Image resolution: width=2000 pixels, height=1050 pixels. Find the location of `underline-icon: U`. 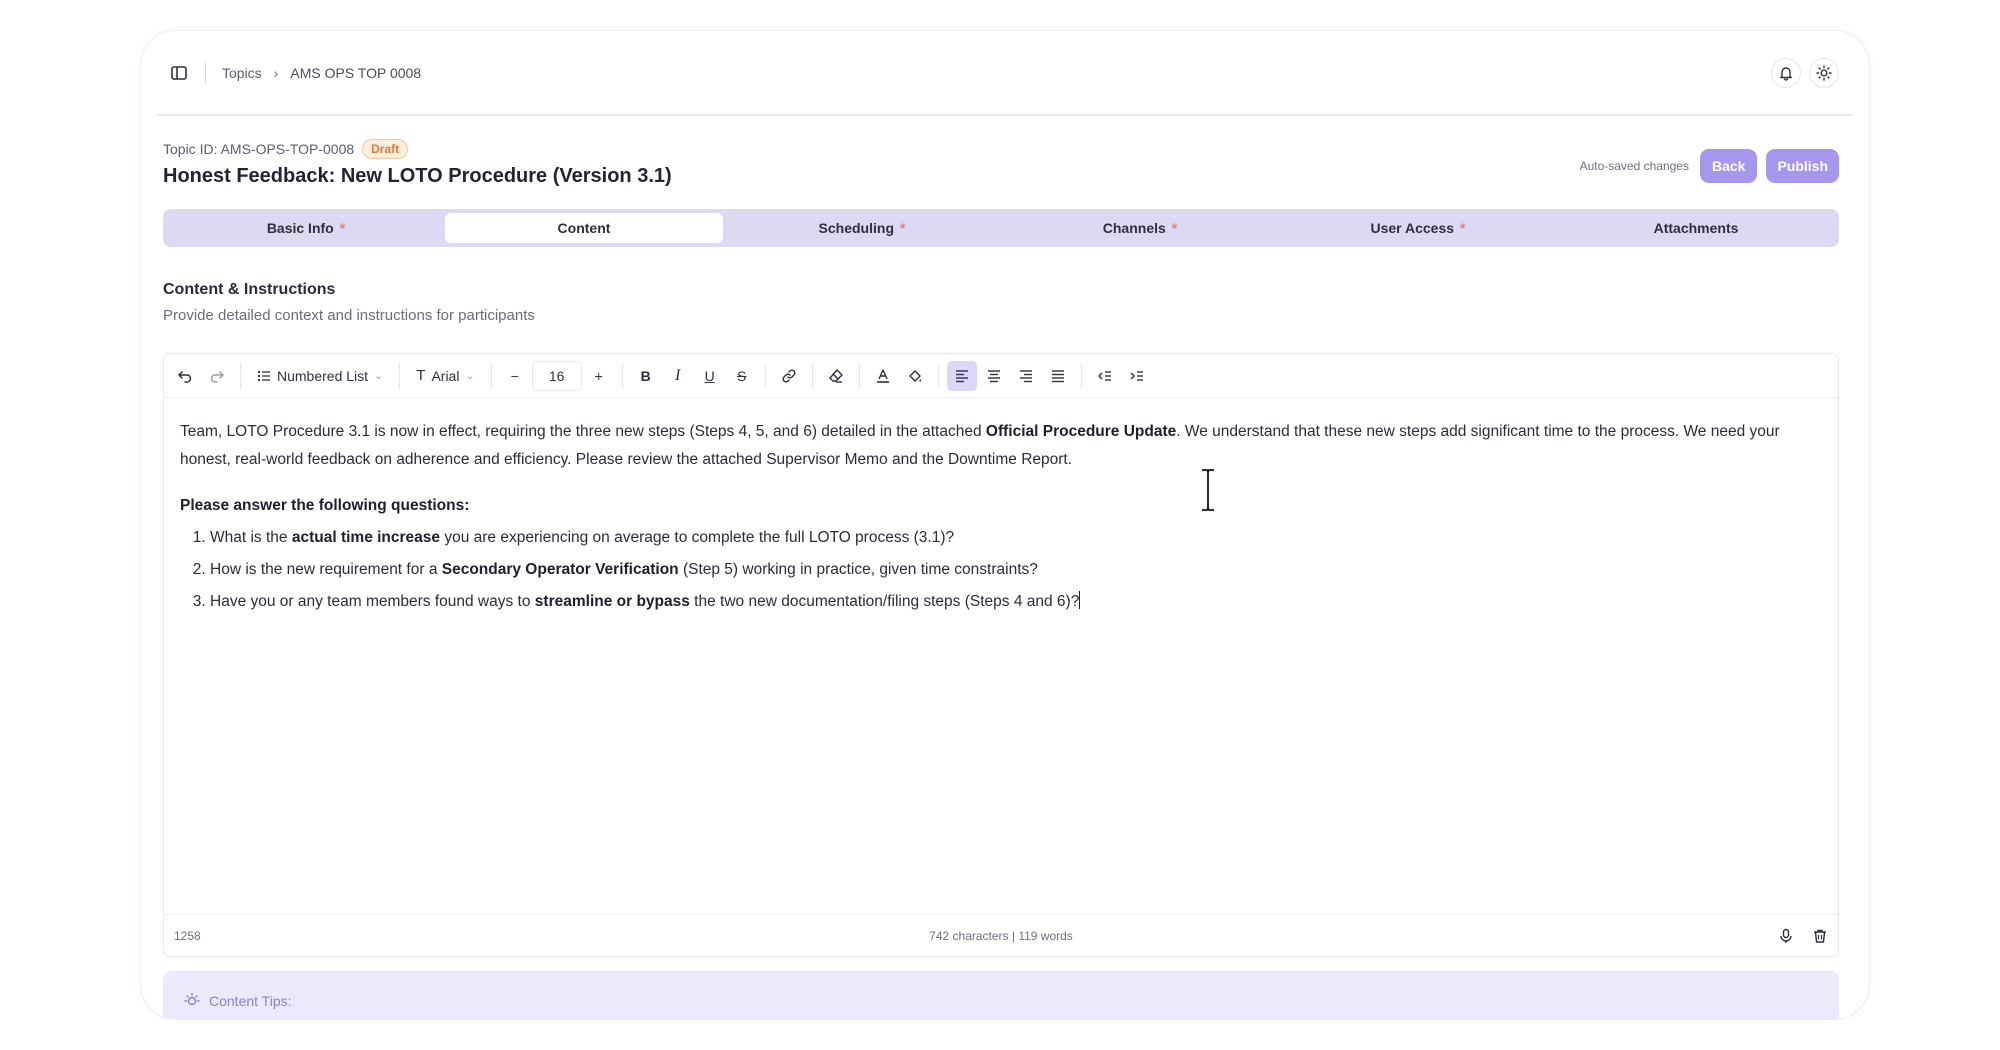

underline-icon: U is located at coordinates (710, 376).